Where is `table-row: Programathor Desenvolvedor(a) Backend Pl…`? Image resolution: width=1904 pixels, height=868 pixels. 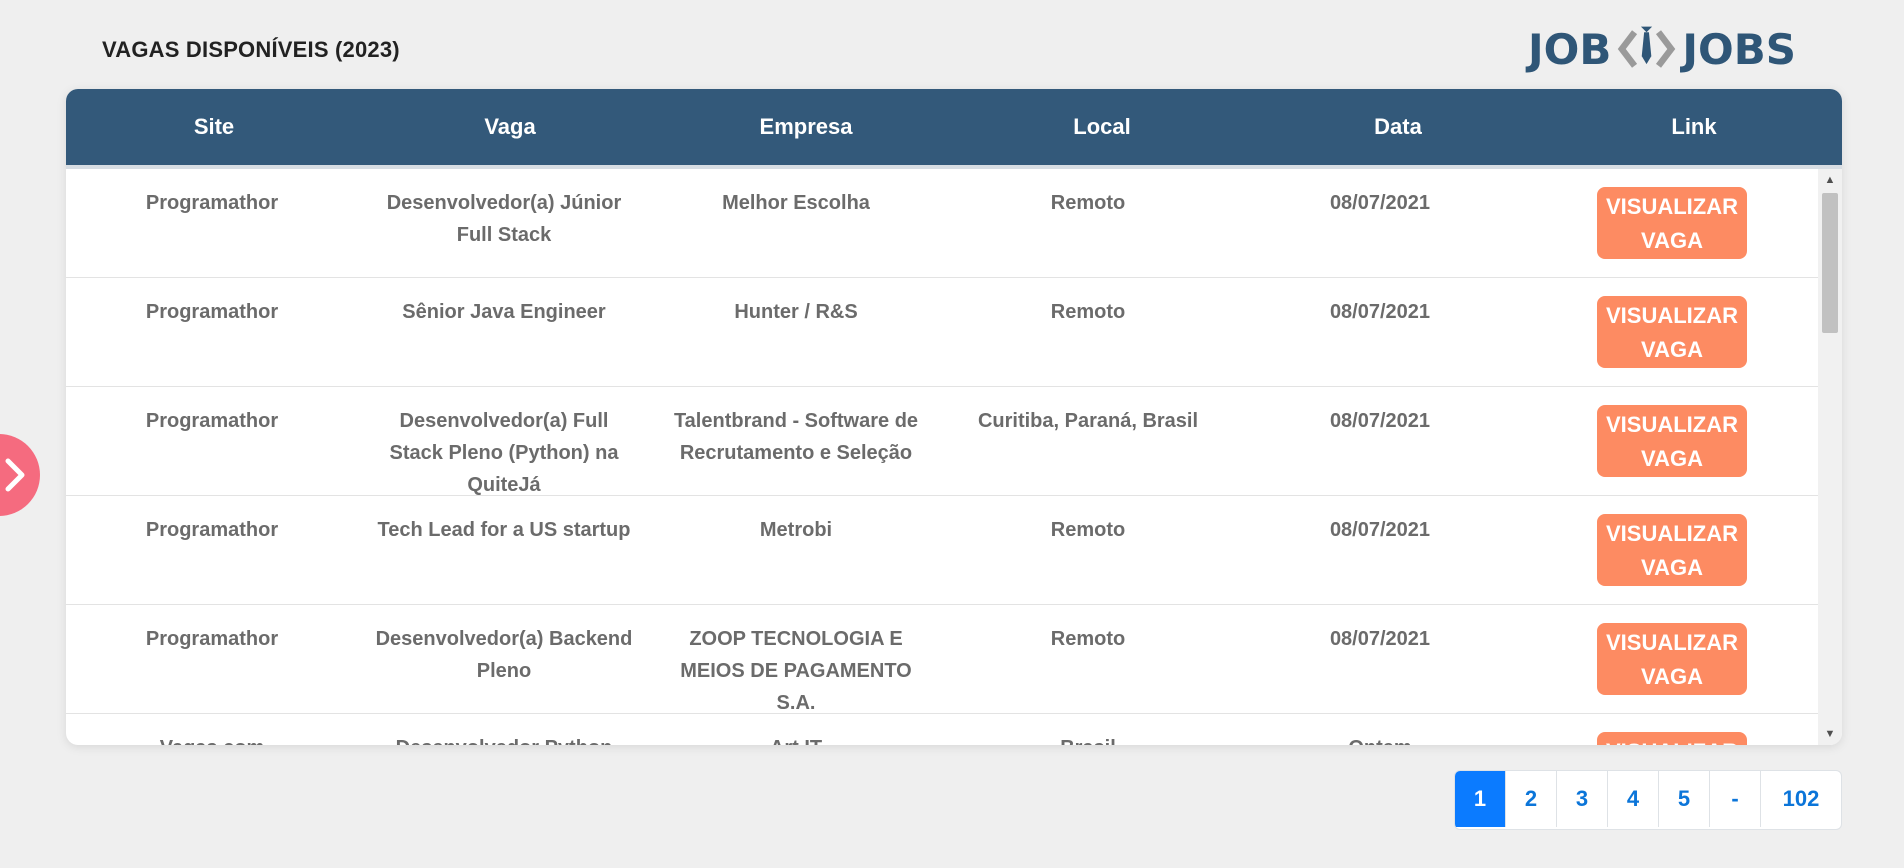
table-row: Programathor Desenvolvedor(a) Backend Pl… is located at coordinates (942, 659).